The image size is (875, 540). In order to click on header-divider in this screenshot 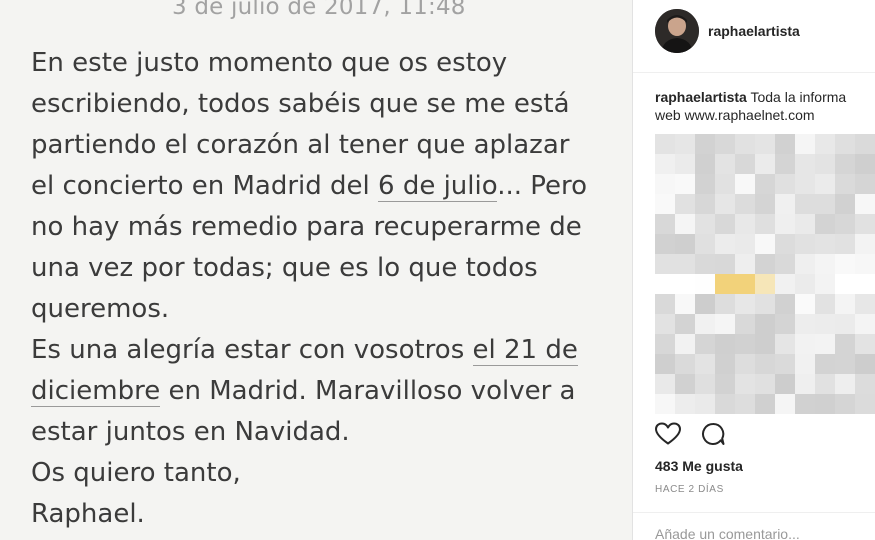, I will do `click(754, 72)`.